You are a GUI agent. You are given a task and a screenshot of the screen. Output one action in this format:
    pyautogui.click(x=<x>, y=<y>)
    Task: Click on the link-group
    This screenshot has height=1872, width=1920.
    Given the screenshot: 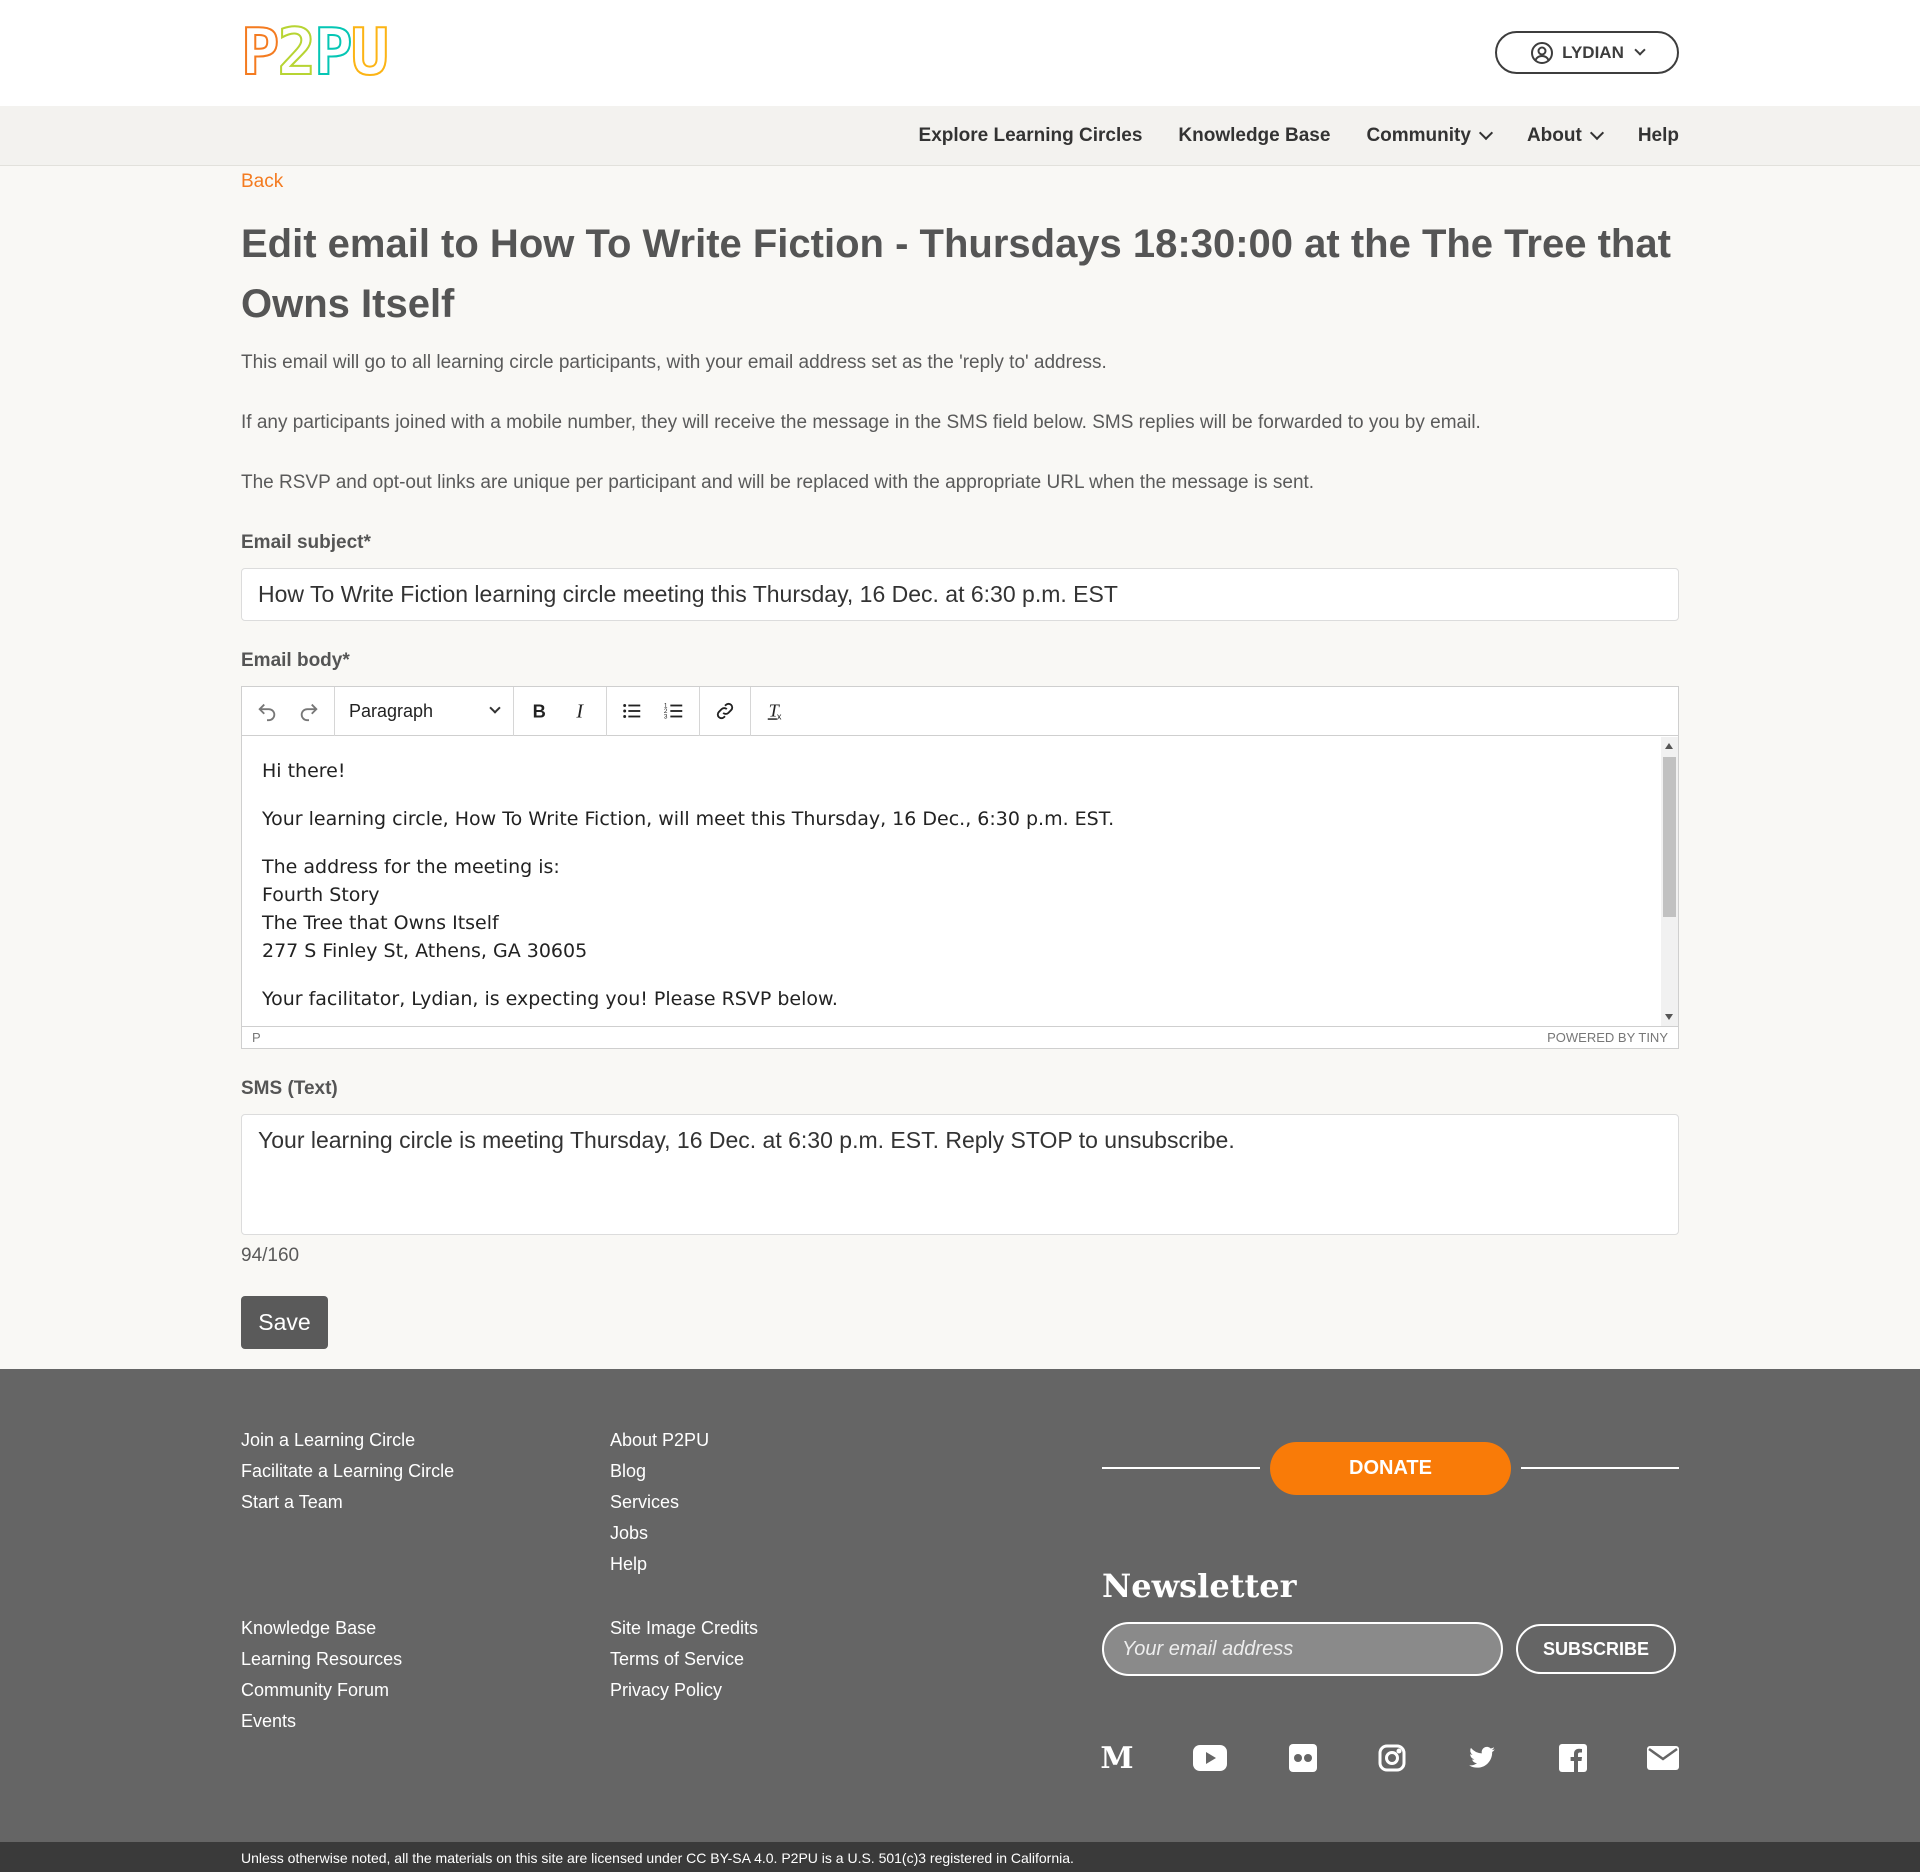 What is the action you would take?
    pyautogui.click(x=725, y=711)
    